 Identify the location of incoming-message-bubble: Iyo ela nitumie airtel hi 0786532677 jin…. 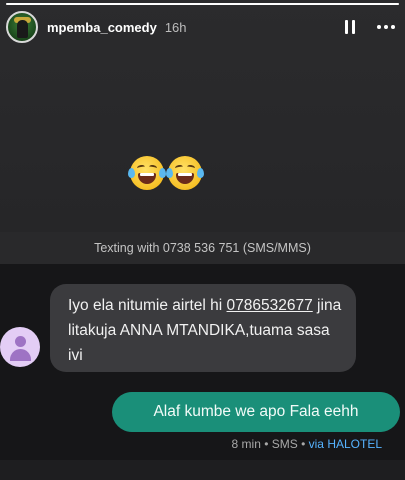
(203, 328).